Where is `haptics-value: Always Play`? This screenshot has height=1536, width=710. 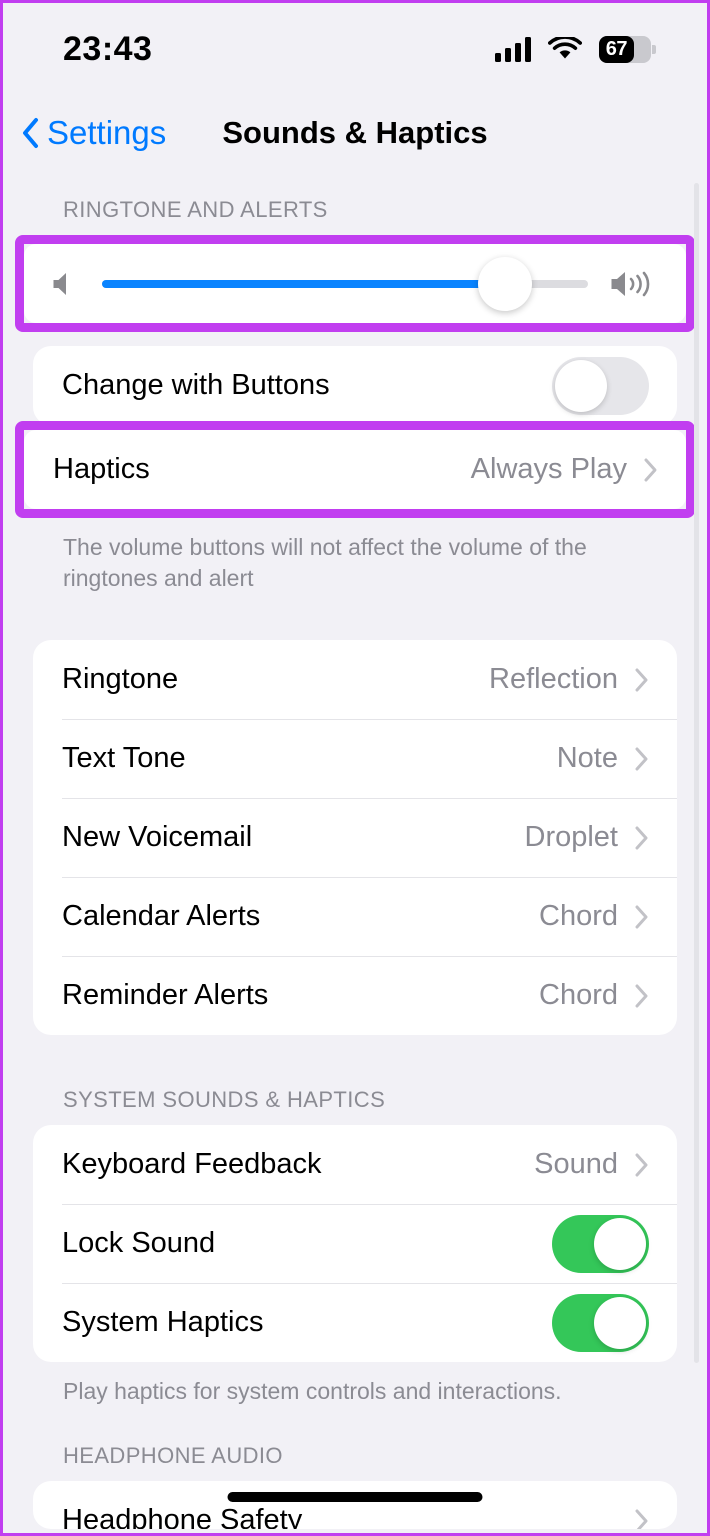 haptics-value: Always Play is located at coordinates (548, 469).